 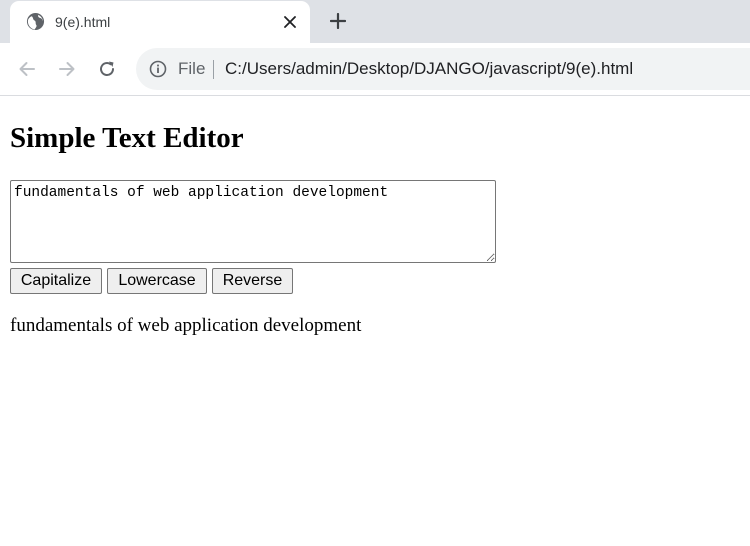 What do you see at coordinates (157, 281) in the screenshot?
I see `lowercase-button: Lowercase` at bounding box center [157, 281].